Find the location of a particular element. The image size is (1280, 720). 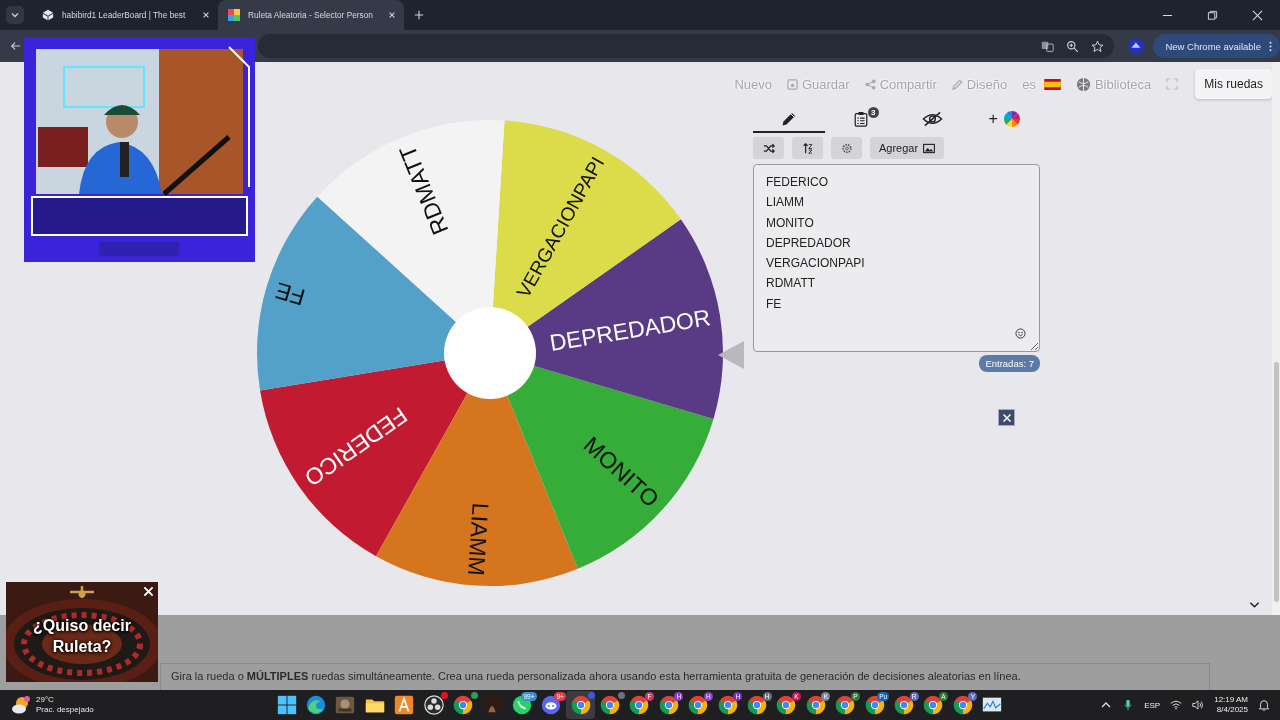

update-button: New Chrome available is located at coordinates (1216, 46).